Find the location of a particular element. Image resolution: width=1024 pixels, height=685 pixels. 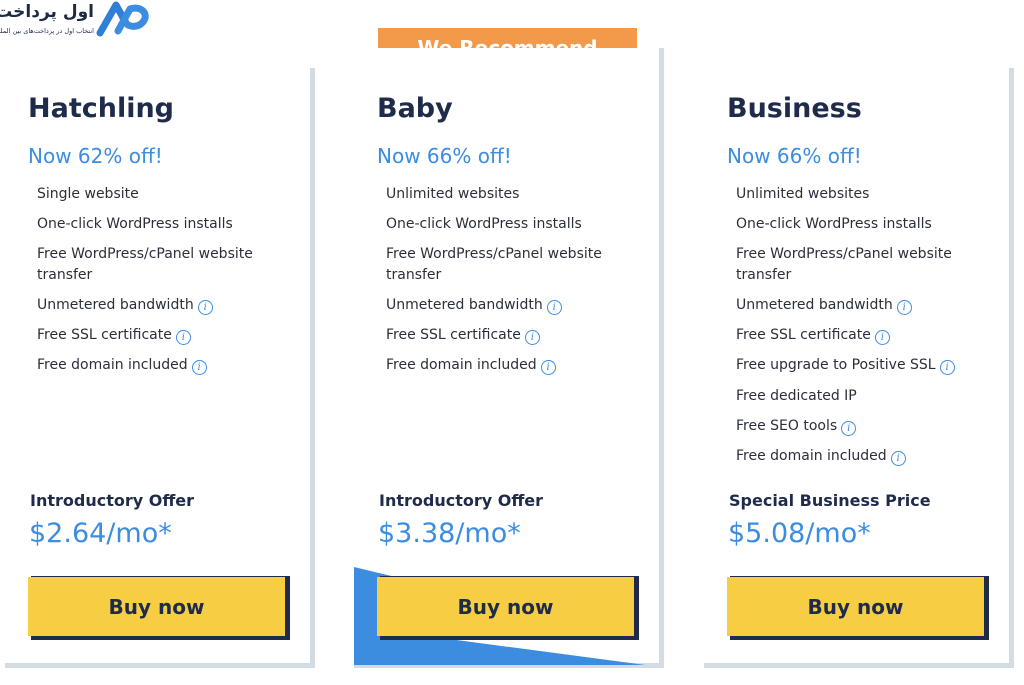

feature-text: Free dedicated IP is located at coordinates (796, 395).